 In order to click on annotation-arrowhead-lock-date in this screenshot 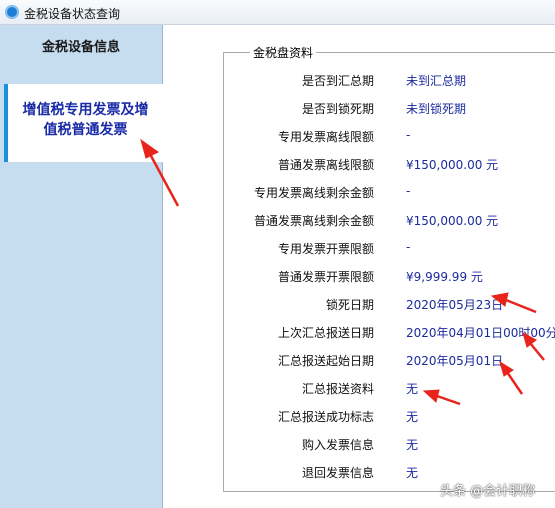, I will do `click(499, 299)`.